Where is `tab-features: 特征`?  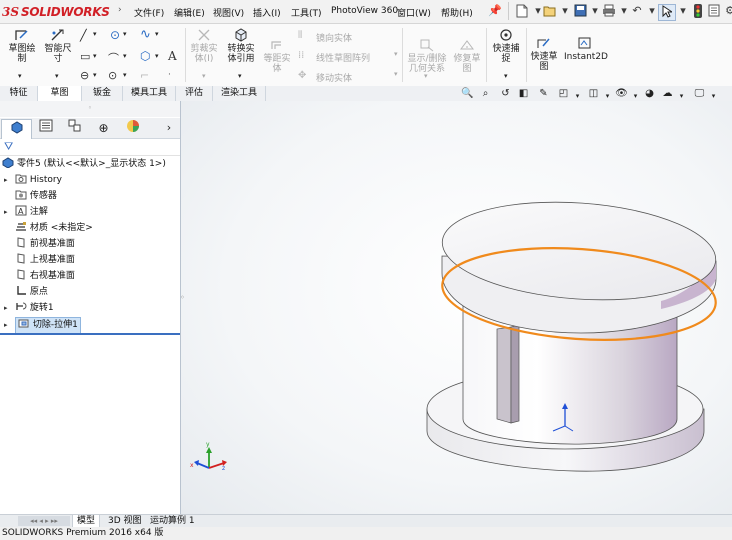 tab-features: 特征 is located at coordinates (19, 93).